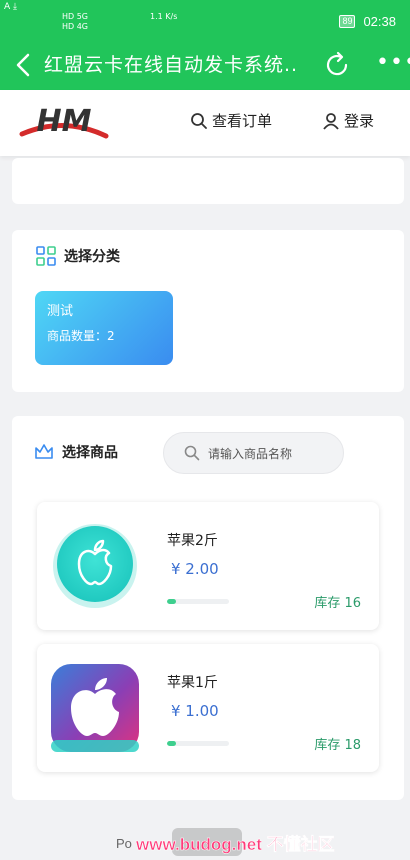 This screenshot has height=860, width=410. I want to click on goods-name: 苹果1斤, so click(192, 683).